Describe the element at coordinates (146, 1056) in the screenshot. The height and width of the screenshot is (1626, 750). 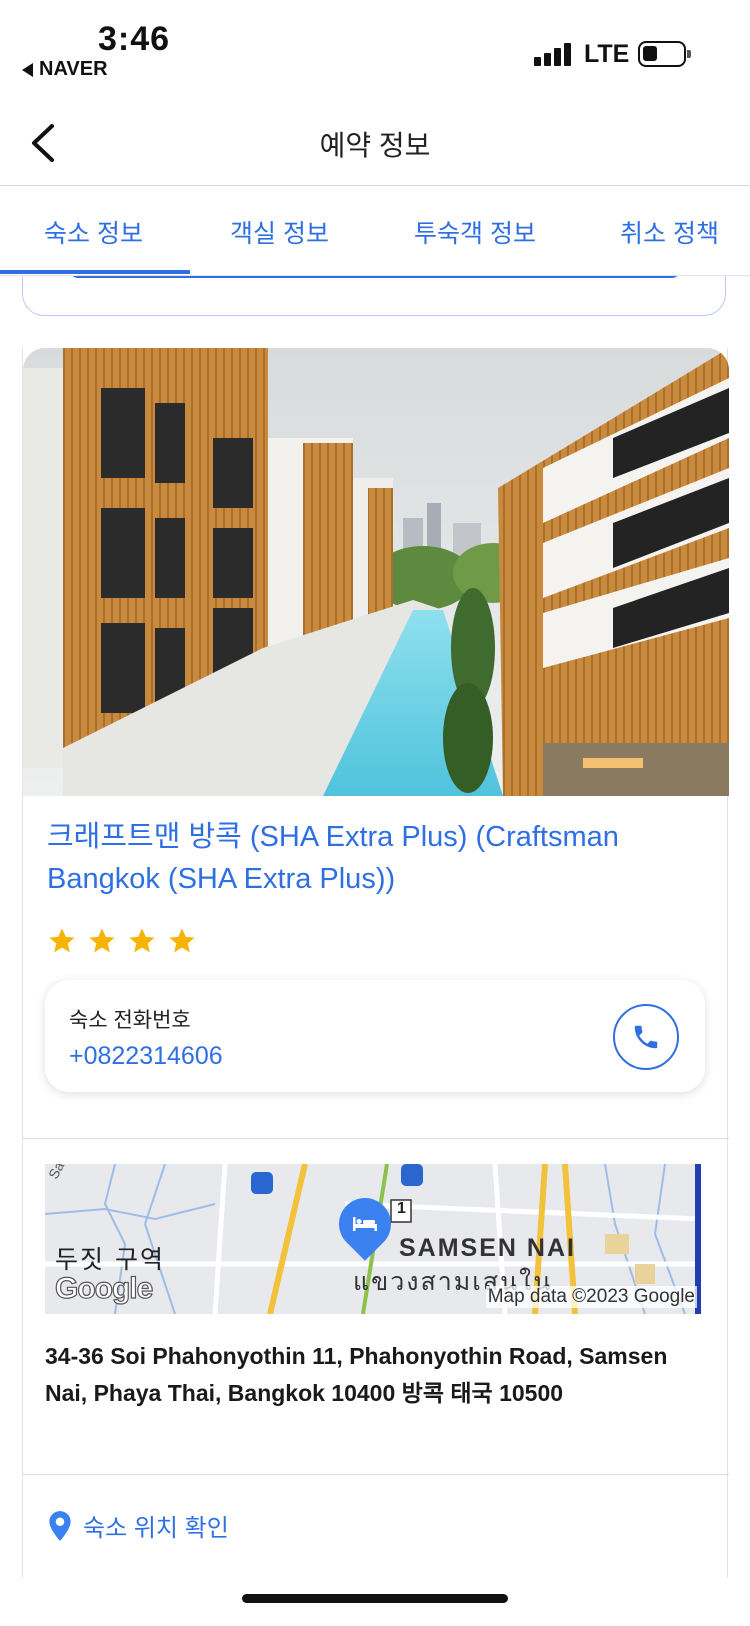
I see `phone-number-link: +0822314606` at that location.